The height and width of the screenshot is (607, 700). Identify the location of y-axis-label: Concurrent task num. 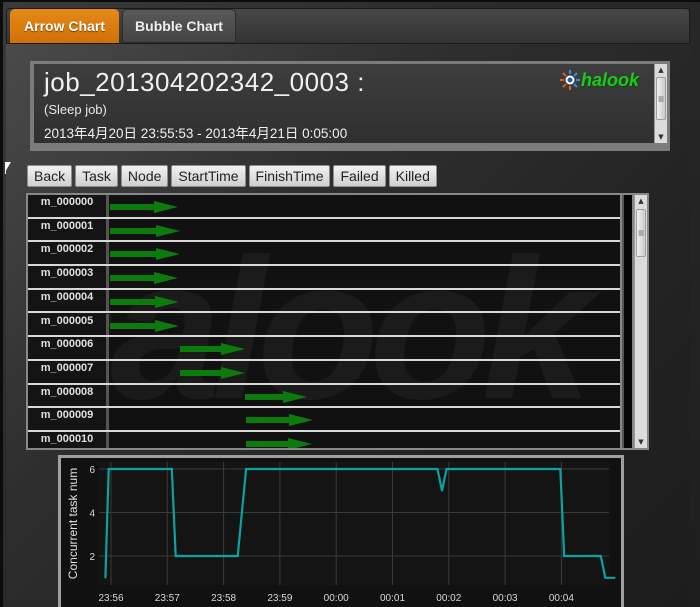
(73, 523).